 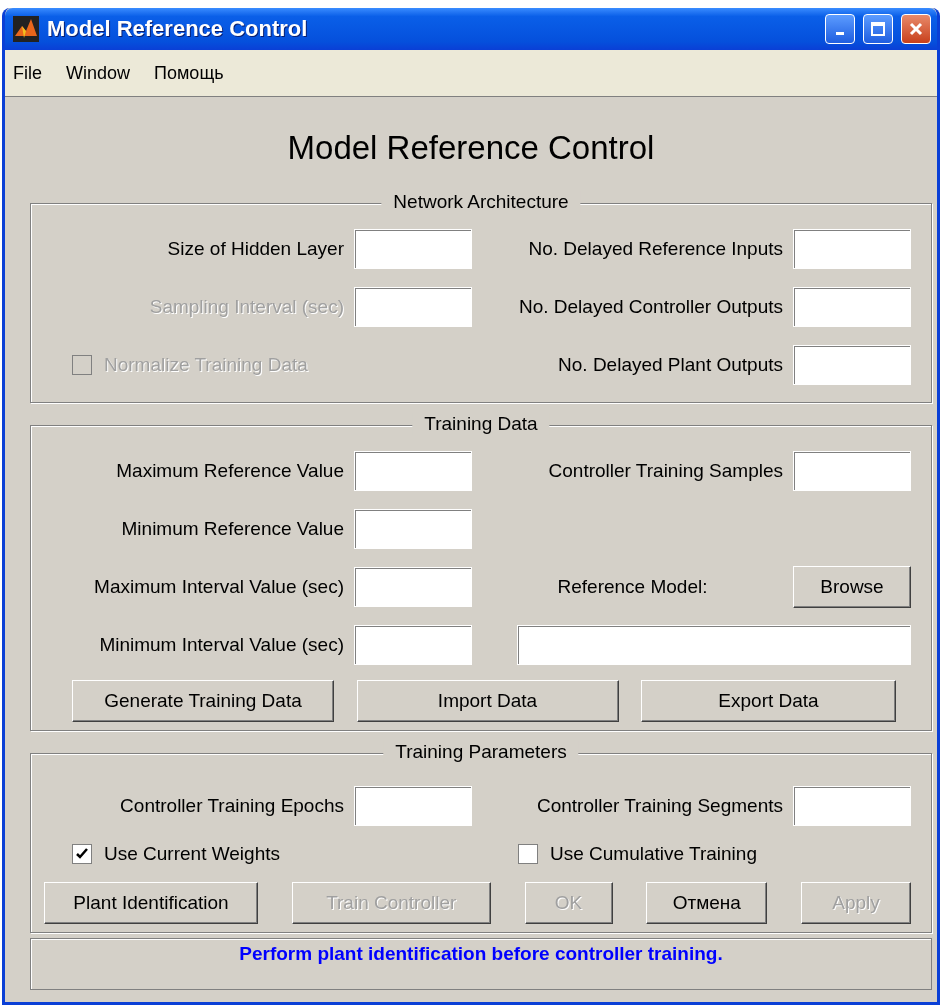 What do you see at coordinates (665, 471) in the screenshot?
I see `field-label: Controller Training Samples` at bounding box center [665, 471].